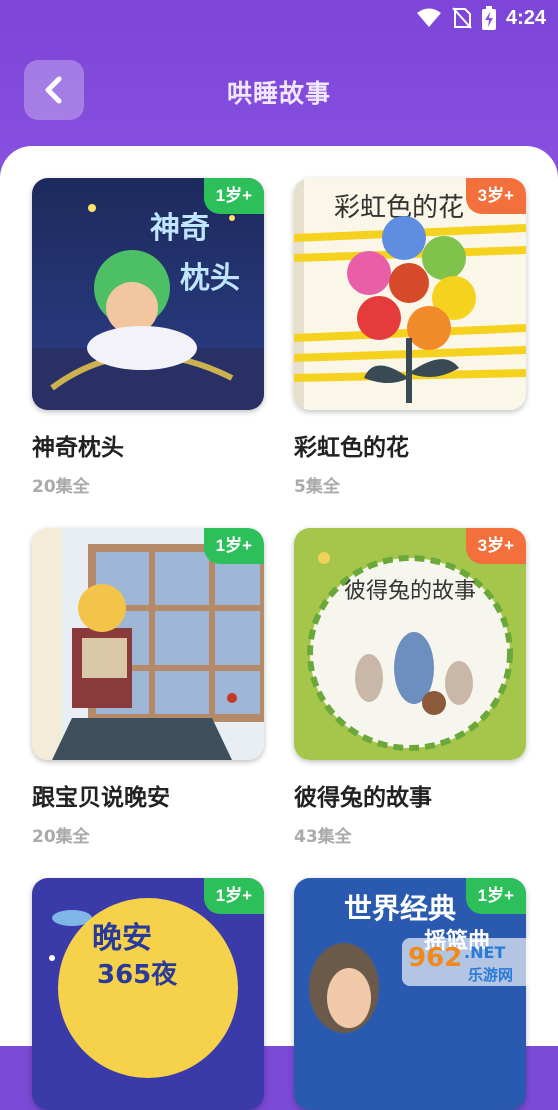  What do you see at coordinates (317, 487) in the screenshot?
I see `episode-count: 5集全` at bounding box center [317, 487].